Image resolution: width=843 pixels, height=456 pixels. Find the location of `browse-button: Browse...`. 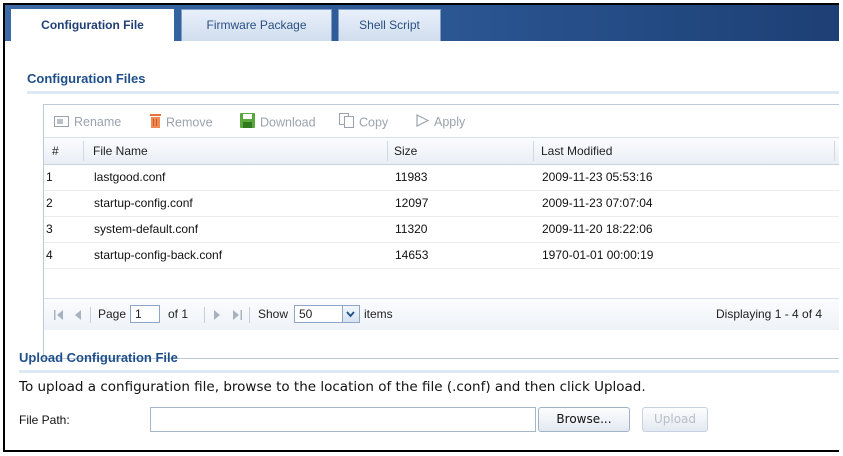

browse-button: Browse... is located at coordinates (584, 419).